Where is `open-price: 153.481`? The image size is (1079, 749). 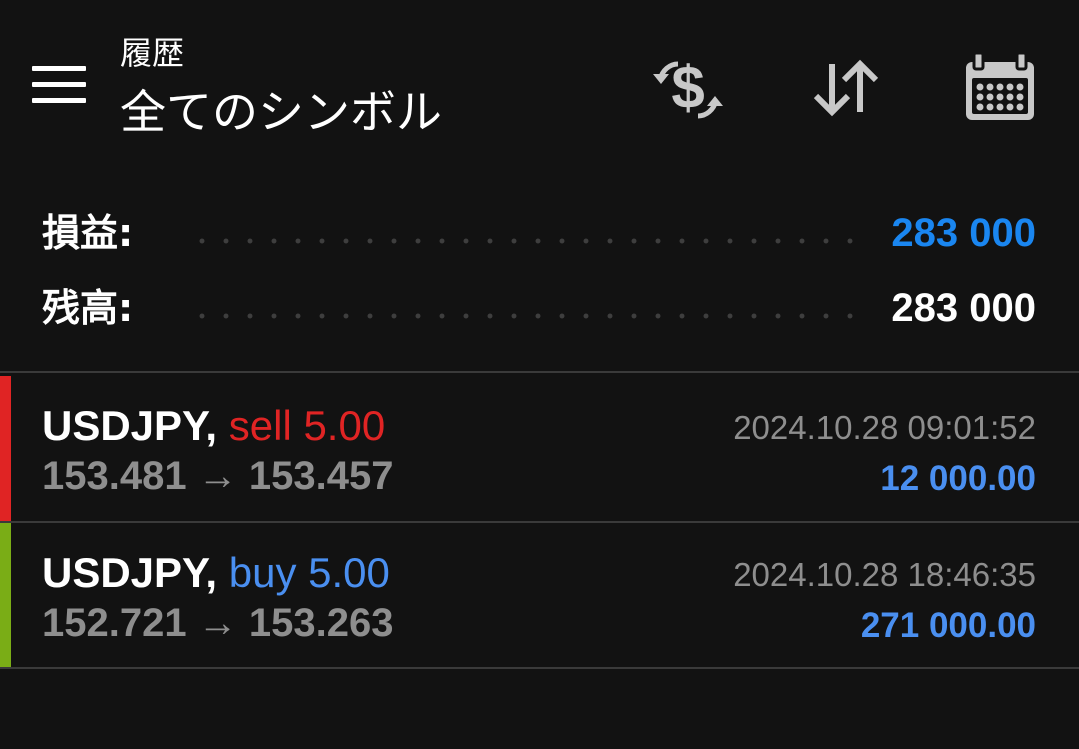
open-price: 153.481 is located at coordinates (114, 476).